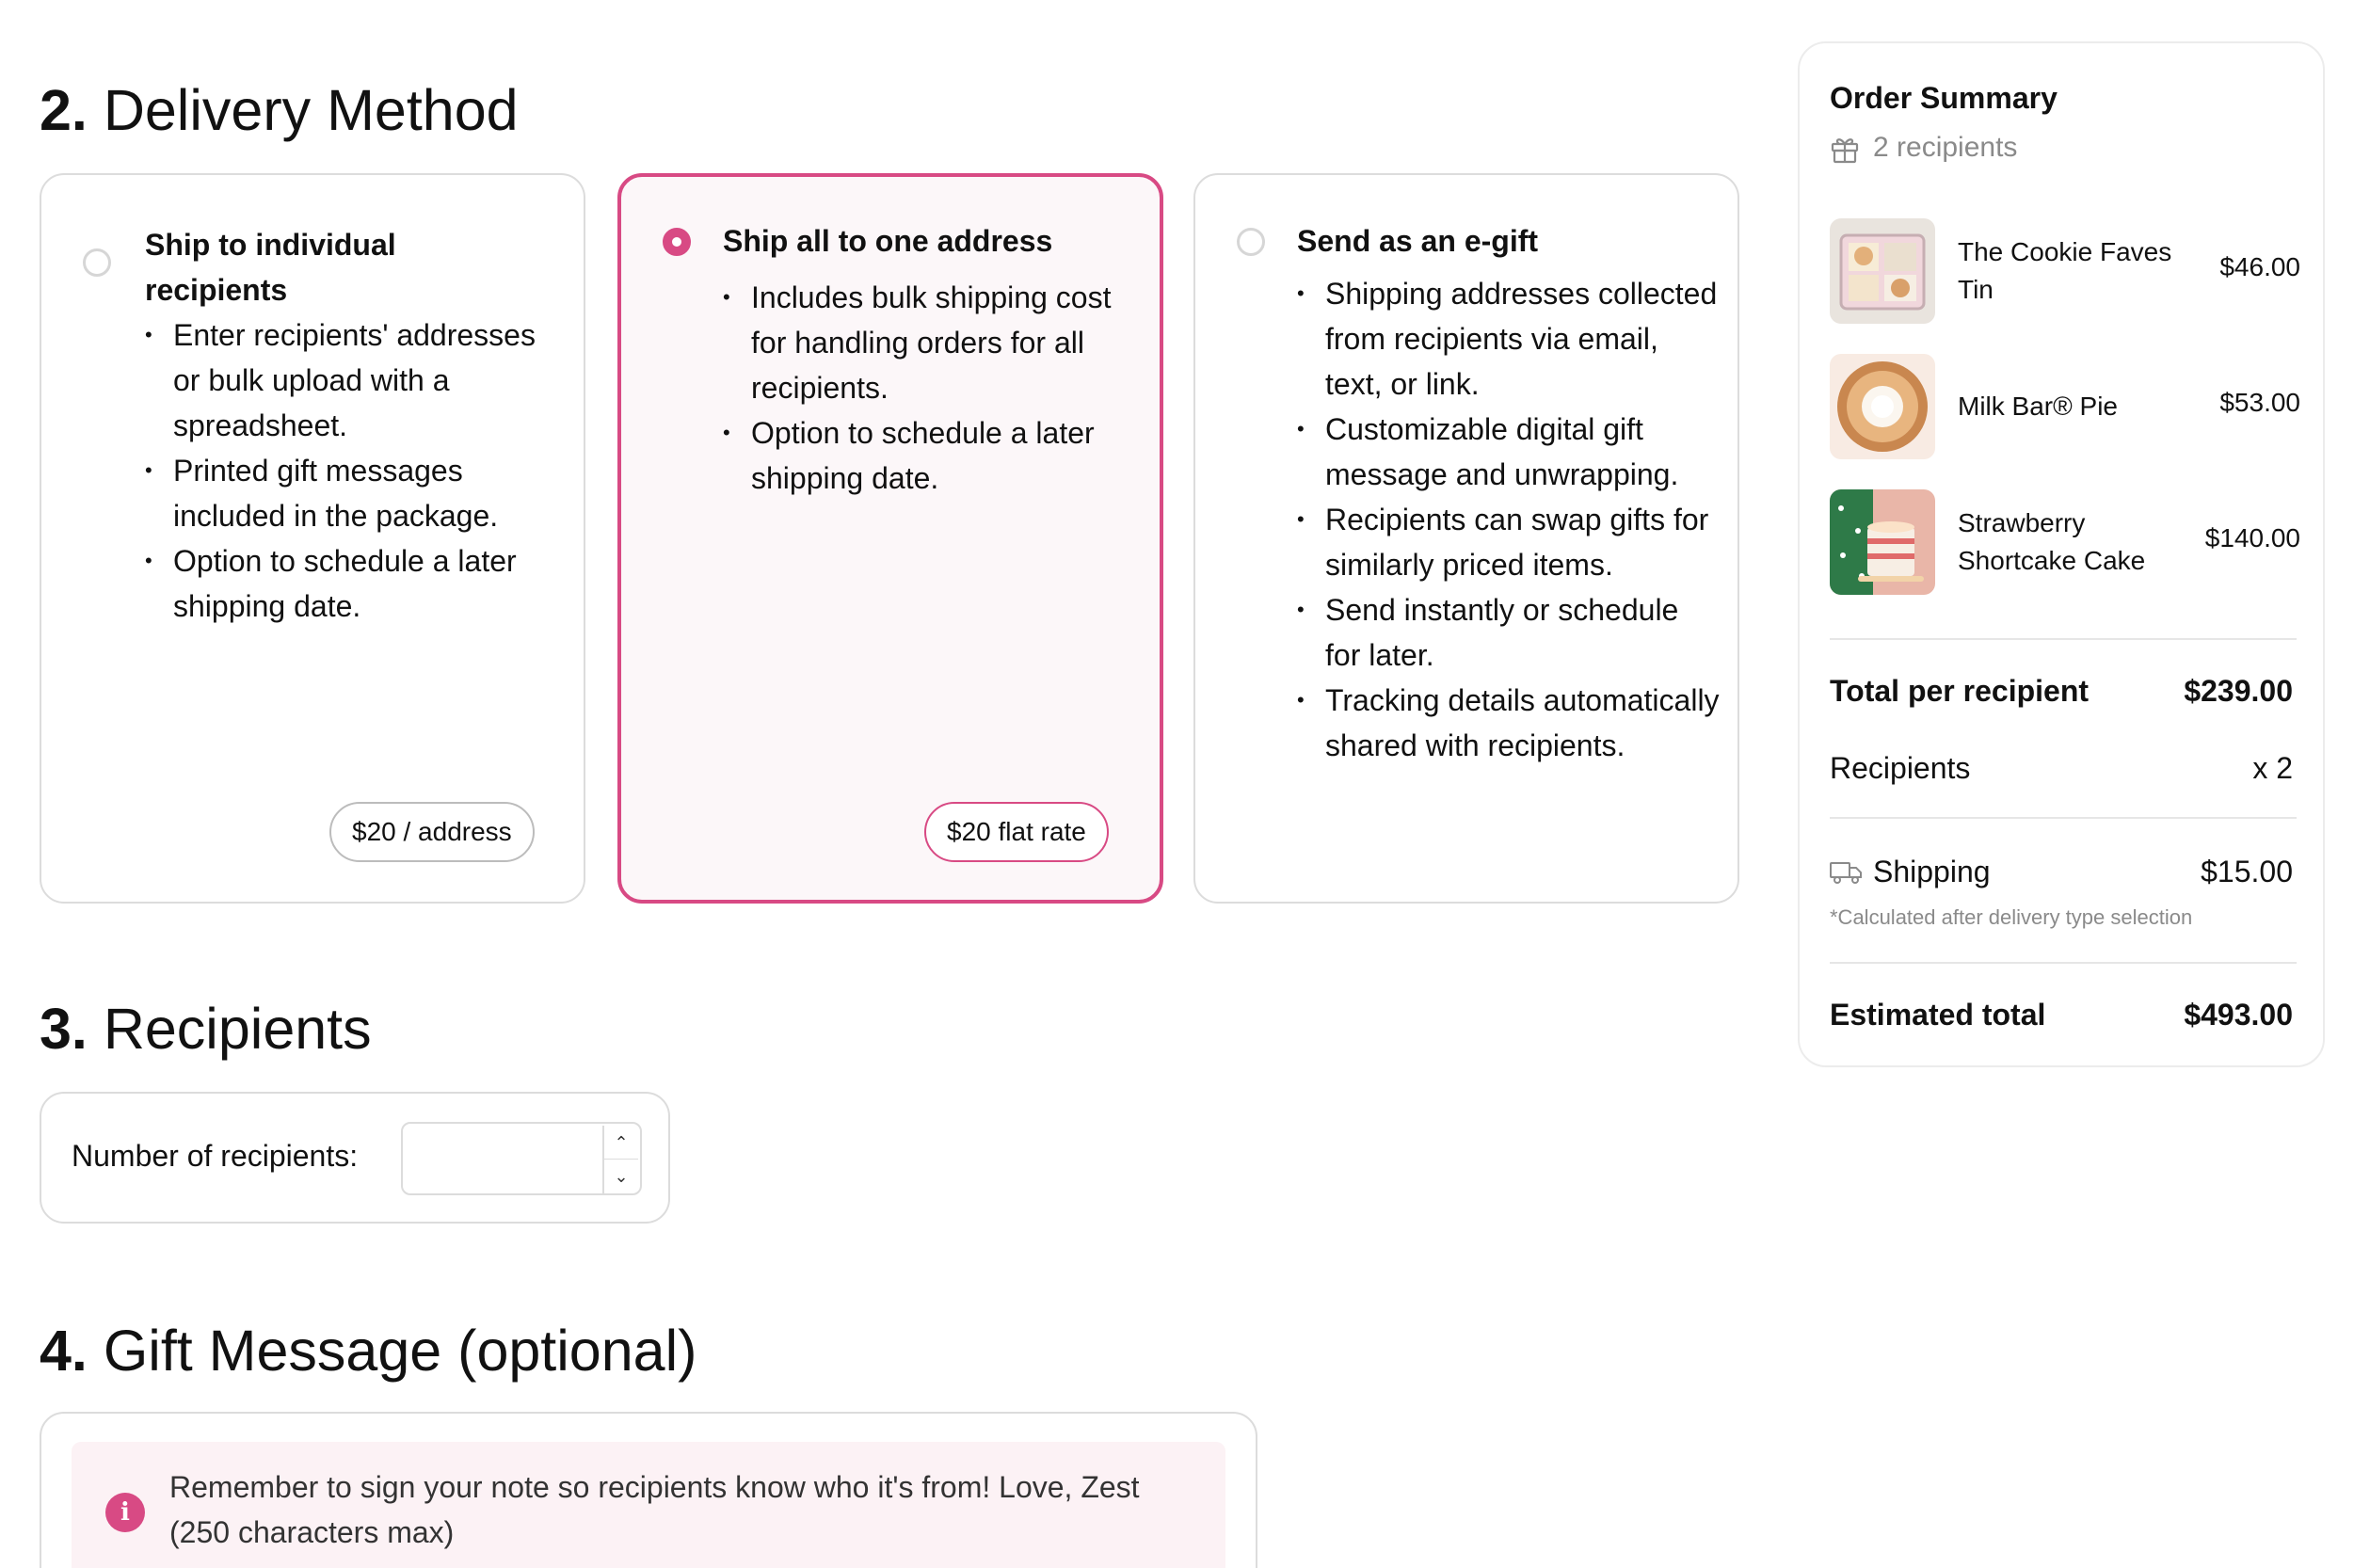 Image resolution: width=2370 pixels, height=1568 pixels. What do you see at coordinates (270, 267) in the screenshot?
I see `option-title: Ship to individual recipients` at bounding box center [270, 267].